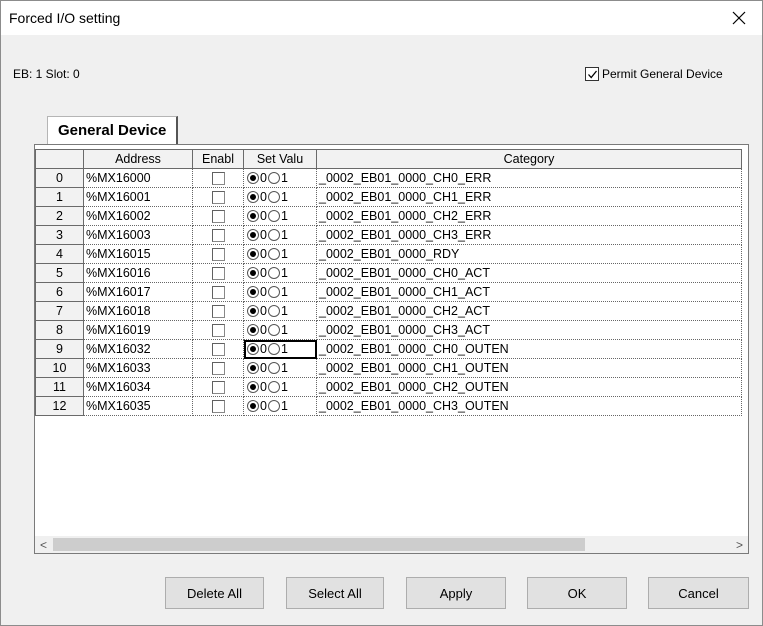 This screenshot has height=626, width=763. I want to click on row-number: 3, so click(59, 235).